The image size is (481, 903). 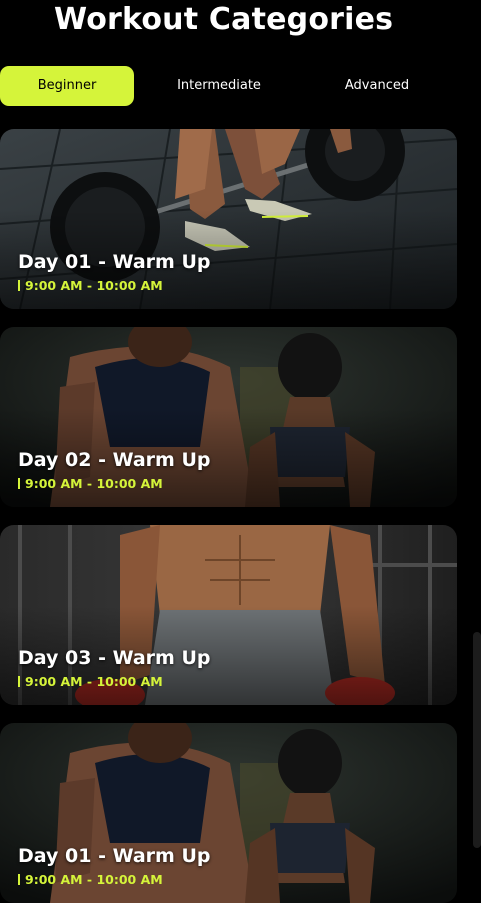 I want to click on scrollbar, so click(x=477, y=740).